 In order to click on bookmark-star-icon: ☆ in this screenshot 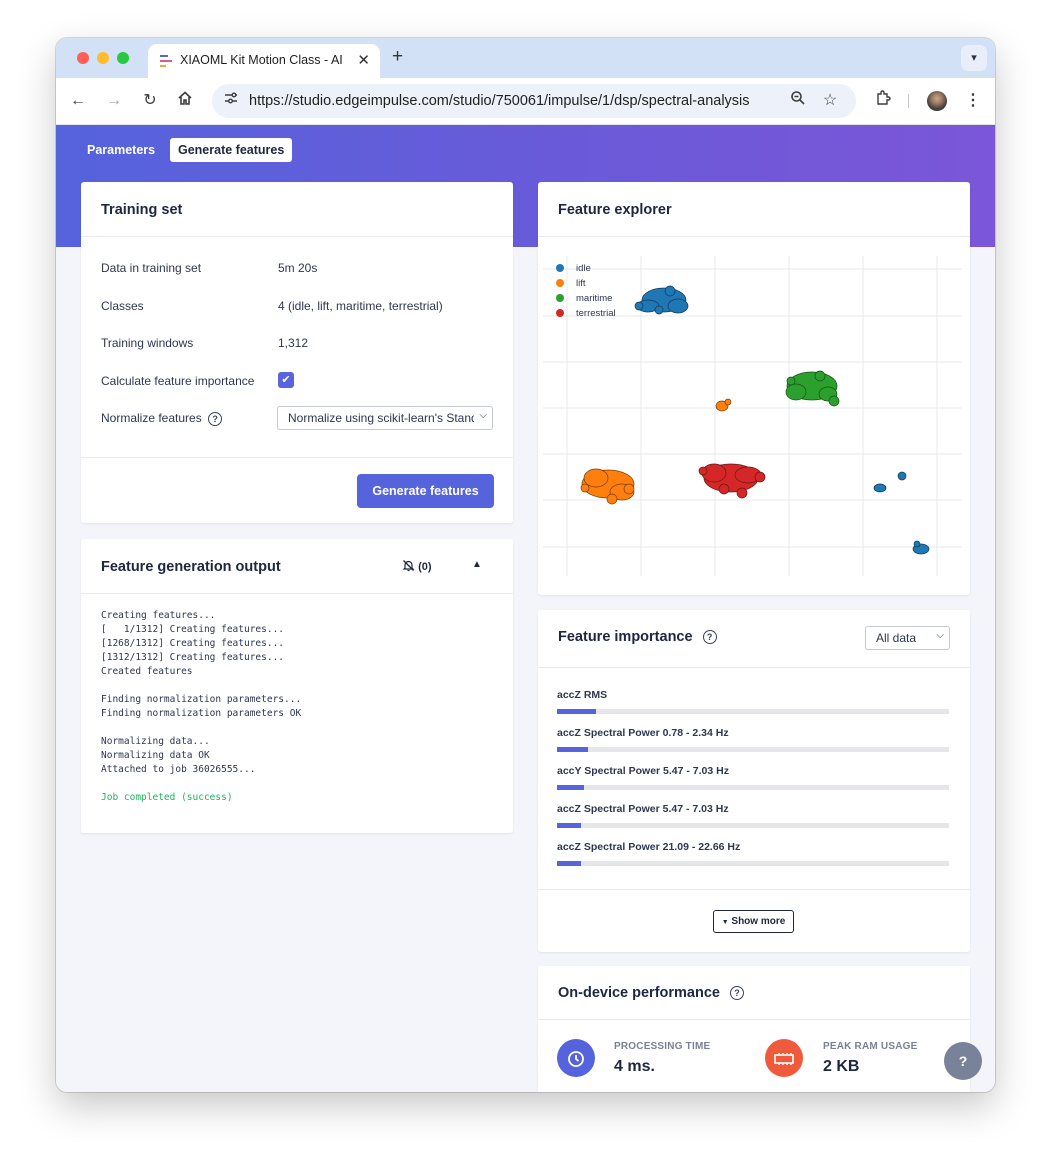, I will do `click(830, 101)`.